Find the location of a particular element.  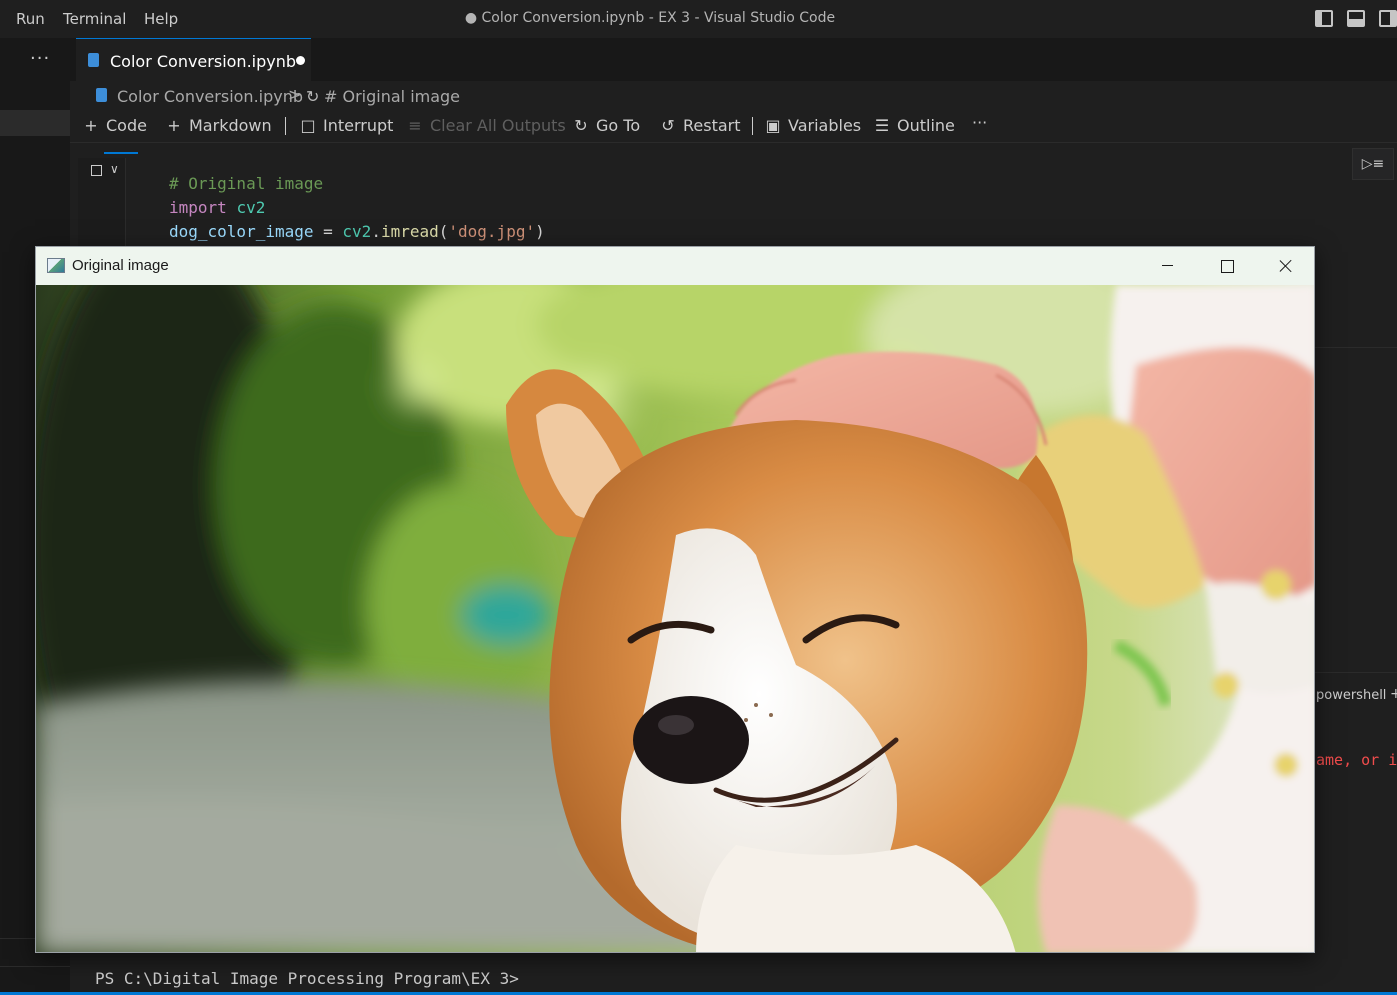

go-to-button: ↻ Go To is located at coordinates (606, 125).